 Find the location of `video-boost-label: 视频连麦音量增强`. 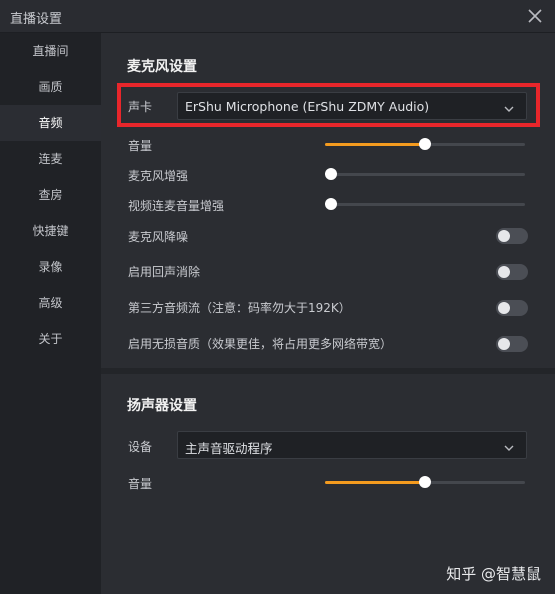

video-boost-label: 视频连麦音量增强 is located at coordinates (176, 206).